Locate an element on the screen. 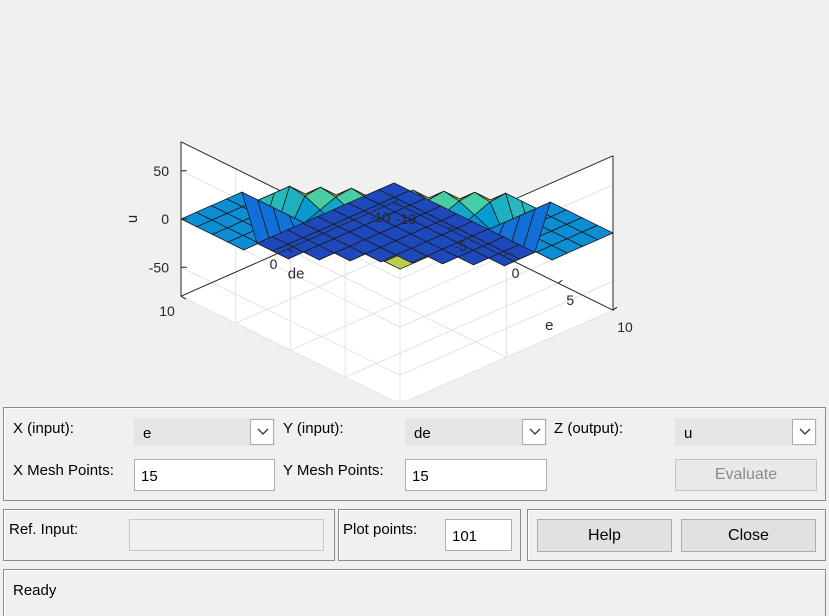  x-tick-label: -5 is located at coordinates (461, 246).